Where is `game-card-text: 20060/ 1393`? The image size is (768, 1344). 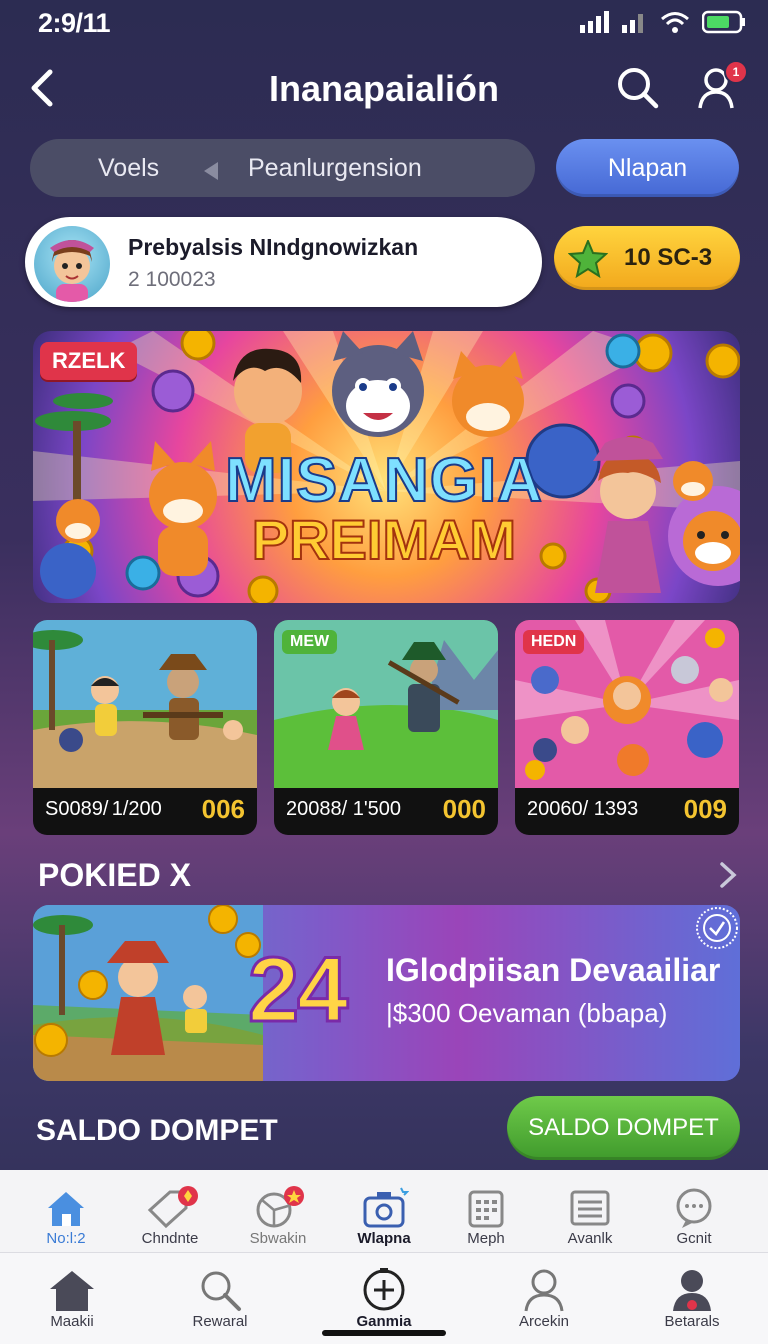
game-card-text: 20060/ 1393 is located at coordinates (583, 809).